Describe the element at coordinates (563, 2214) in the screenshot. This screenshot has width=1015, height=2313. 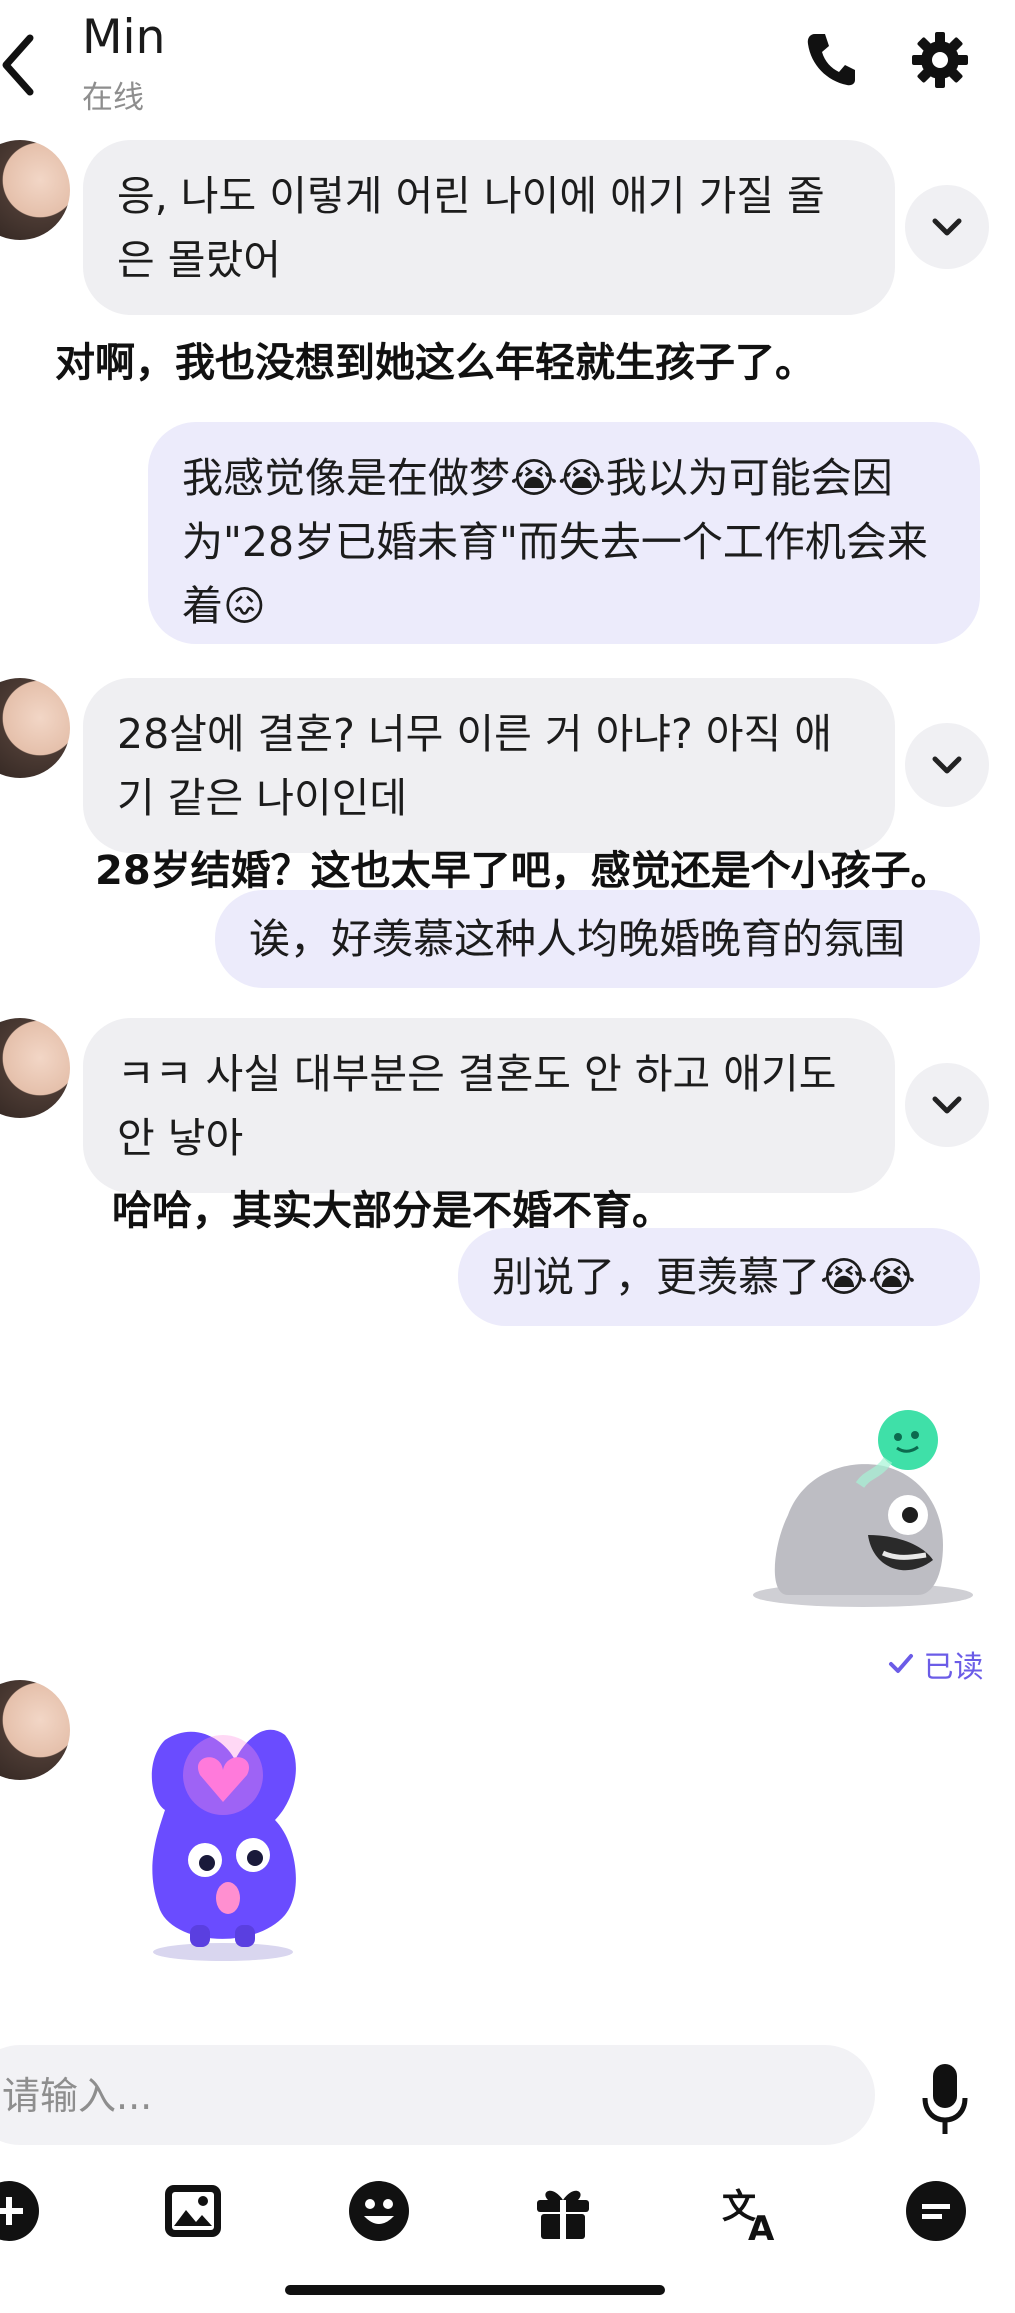
I see `gift-icon` at that location.